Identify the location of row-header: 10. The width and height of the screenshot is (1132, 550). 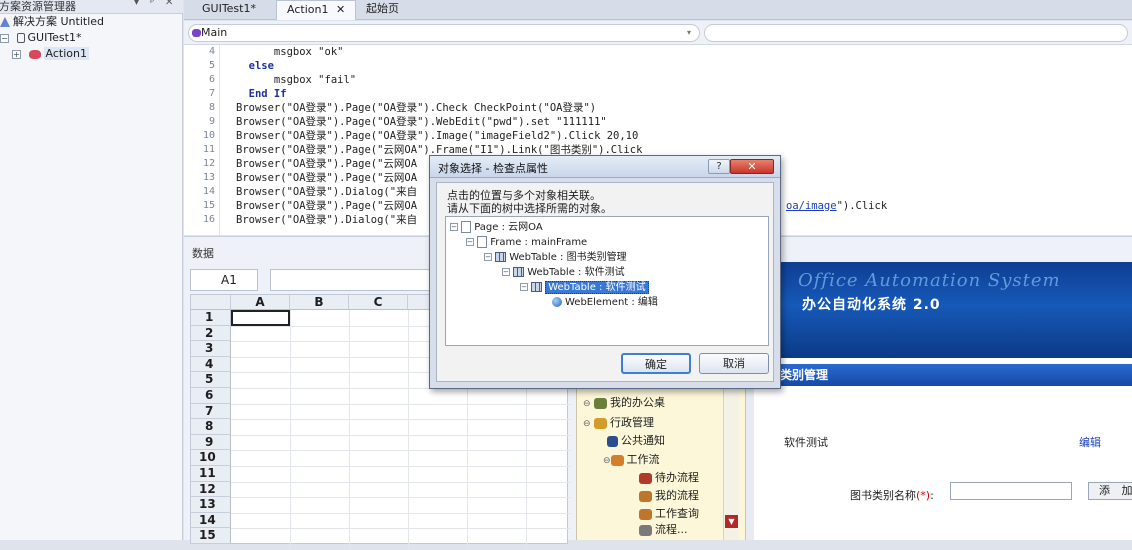
(211, 458).